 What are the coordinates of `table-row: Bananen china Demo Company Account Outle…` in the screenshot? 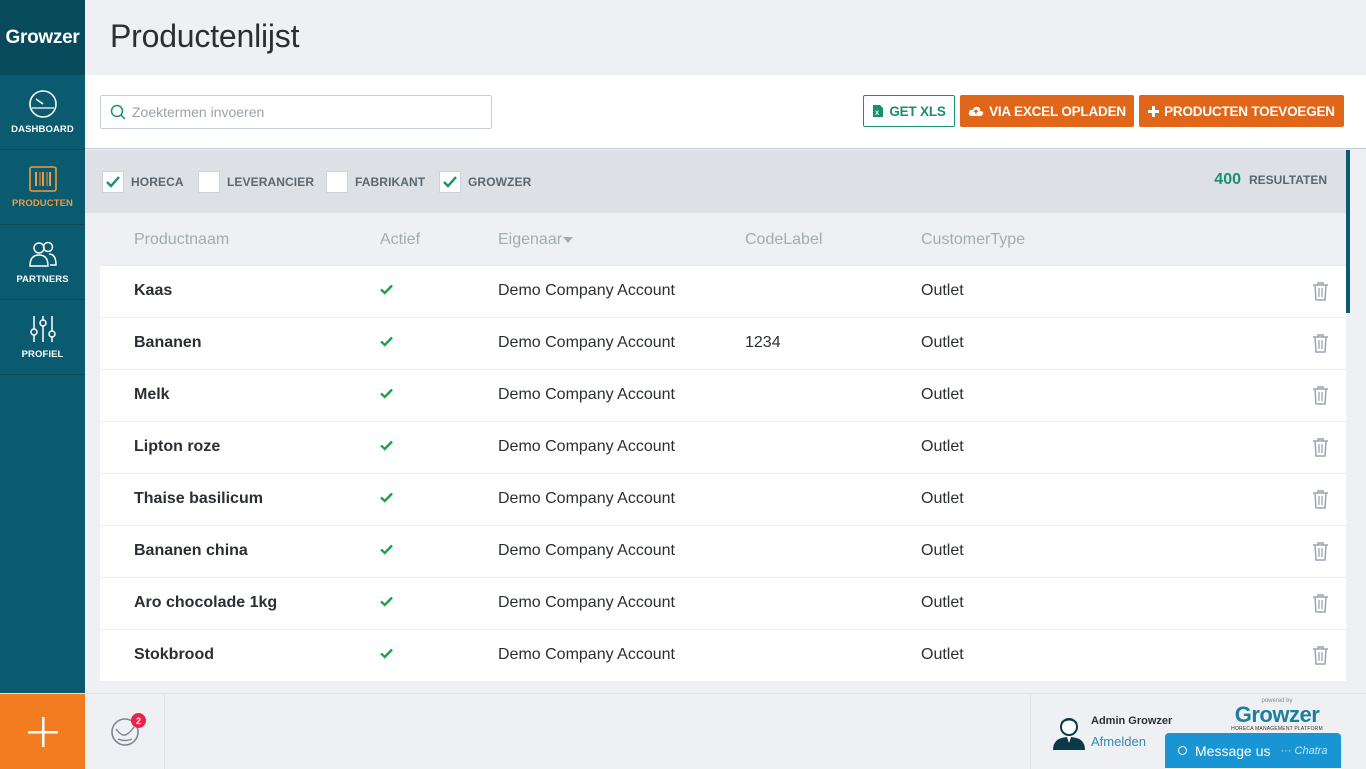 It's located at (723, 552).